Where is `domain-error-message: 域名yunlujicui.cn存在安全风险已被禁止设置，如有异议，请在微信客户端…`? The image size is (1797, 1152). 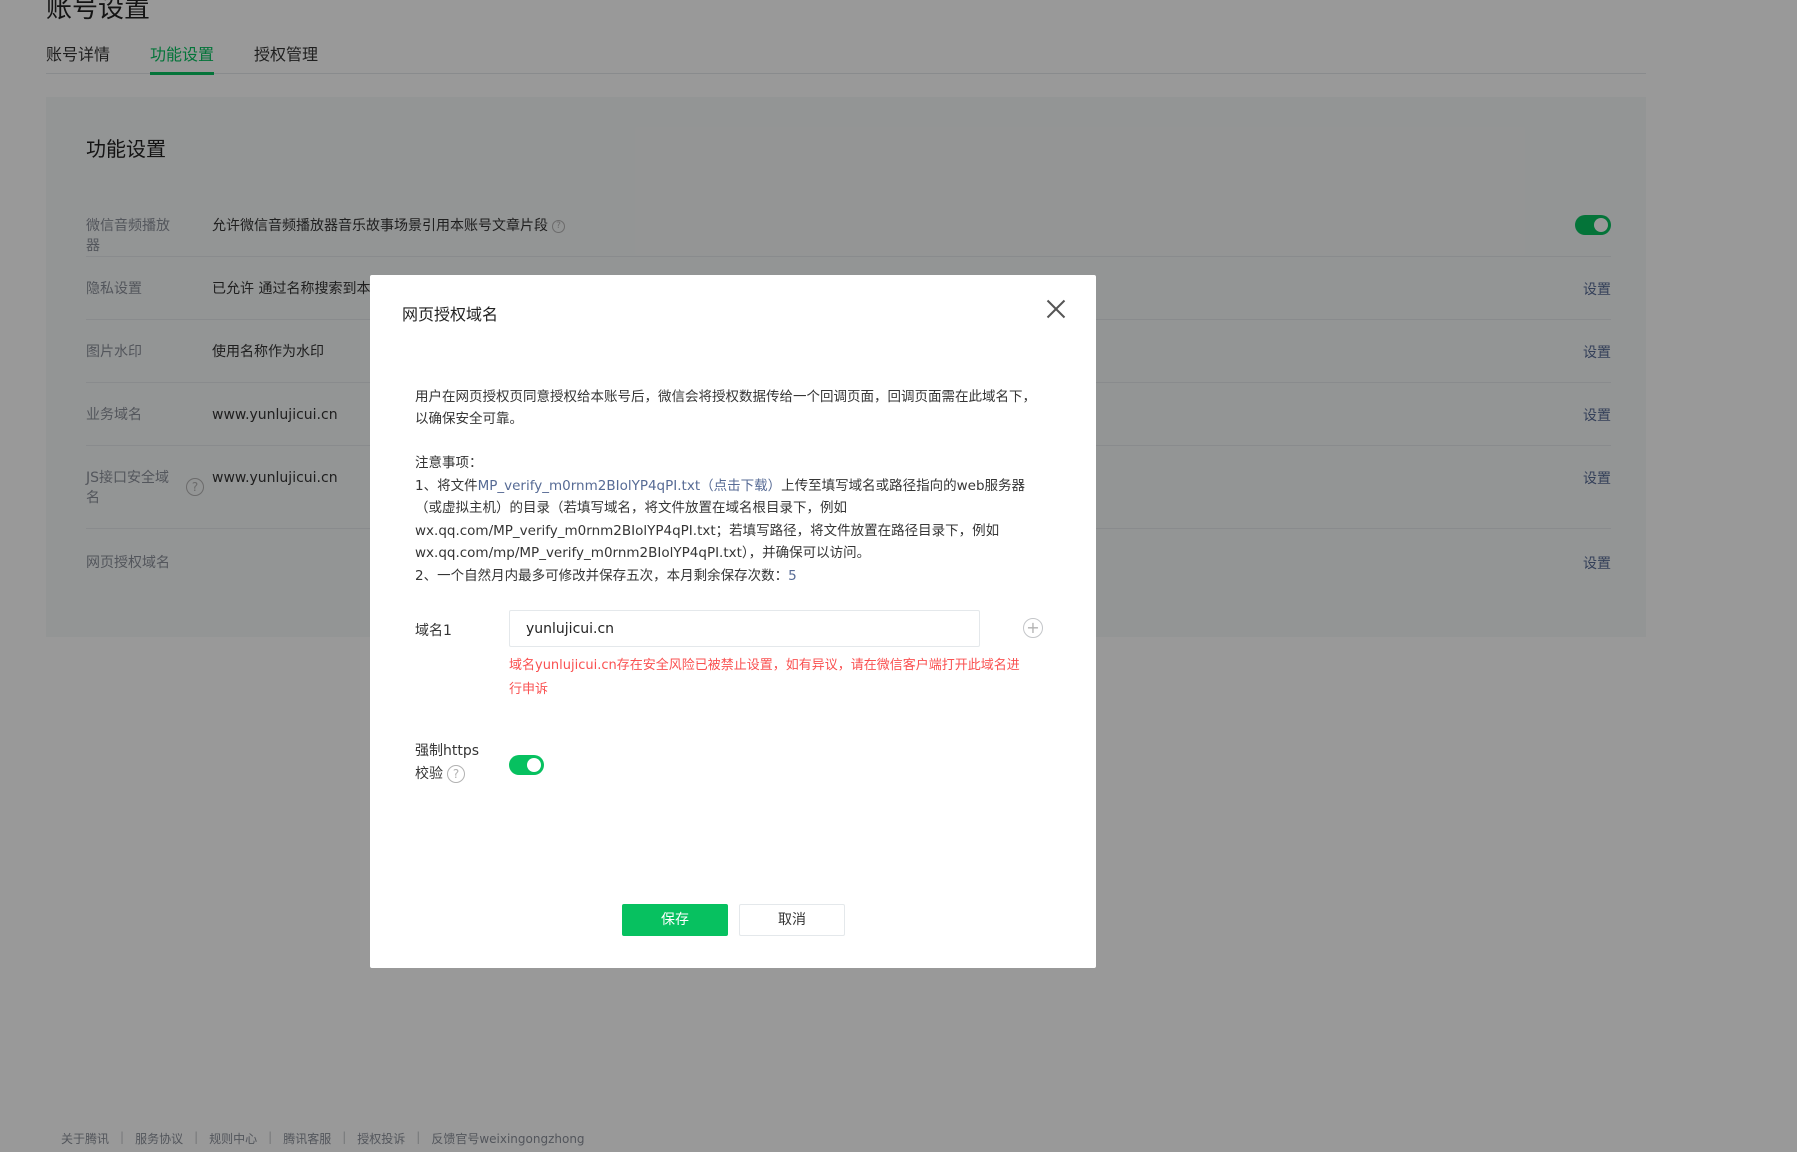 domain-error-message: 域名yunlujicui.cn存在安全风险已被禁止设置，如有异议，请在微信客户端… is located at coordinates (764, 677).